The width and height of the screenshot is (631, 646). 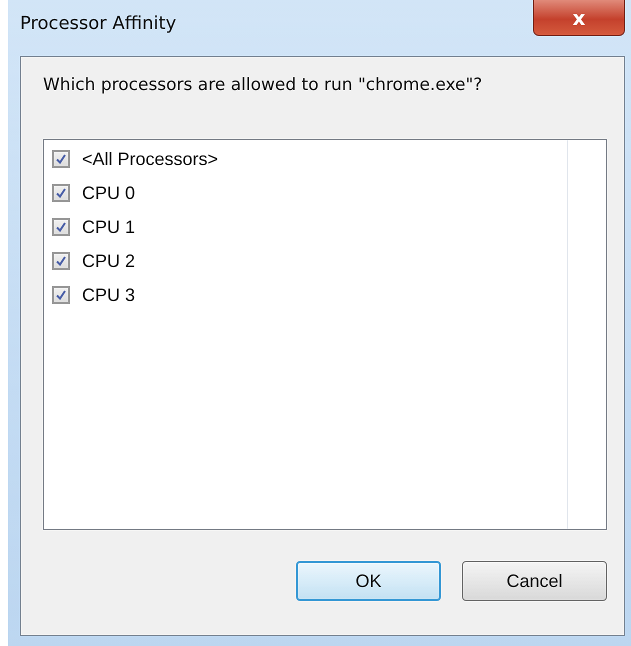 I want to click on question-text: Which processors are allowed to run "chrome.exe"?, so click(x=263, y=85).